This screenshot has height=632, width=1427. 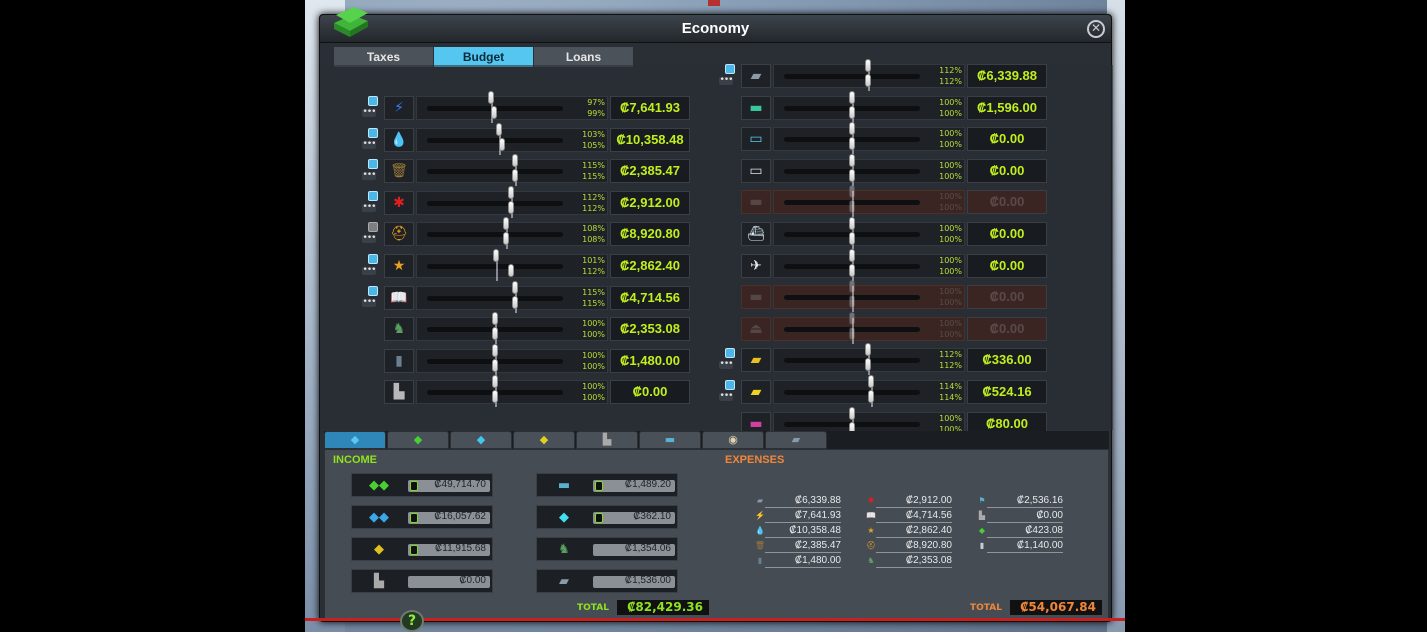 I want to click on budget-slider: 114% 114%, so click(x=869, y=391).